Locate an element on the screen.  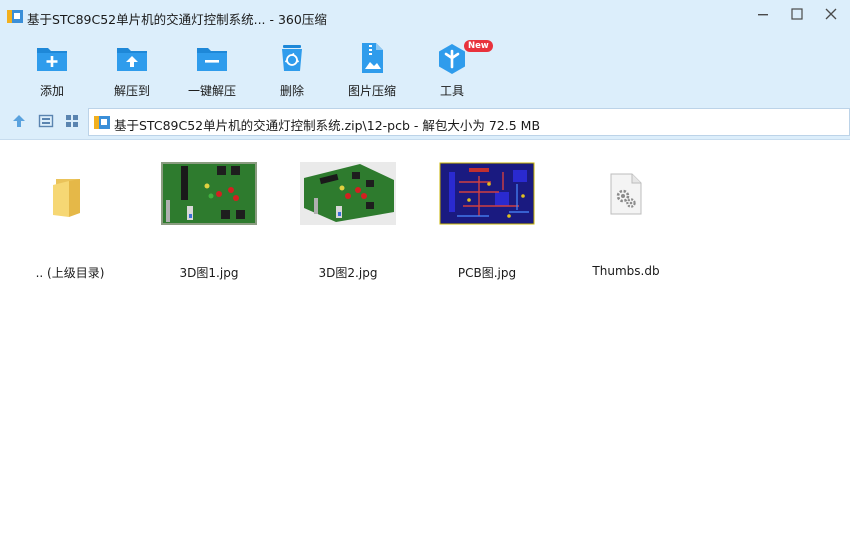
recycle-bin-icon is located at coordinates (292, 58).